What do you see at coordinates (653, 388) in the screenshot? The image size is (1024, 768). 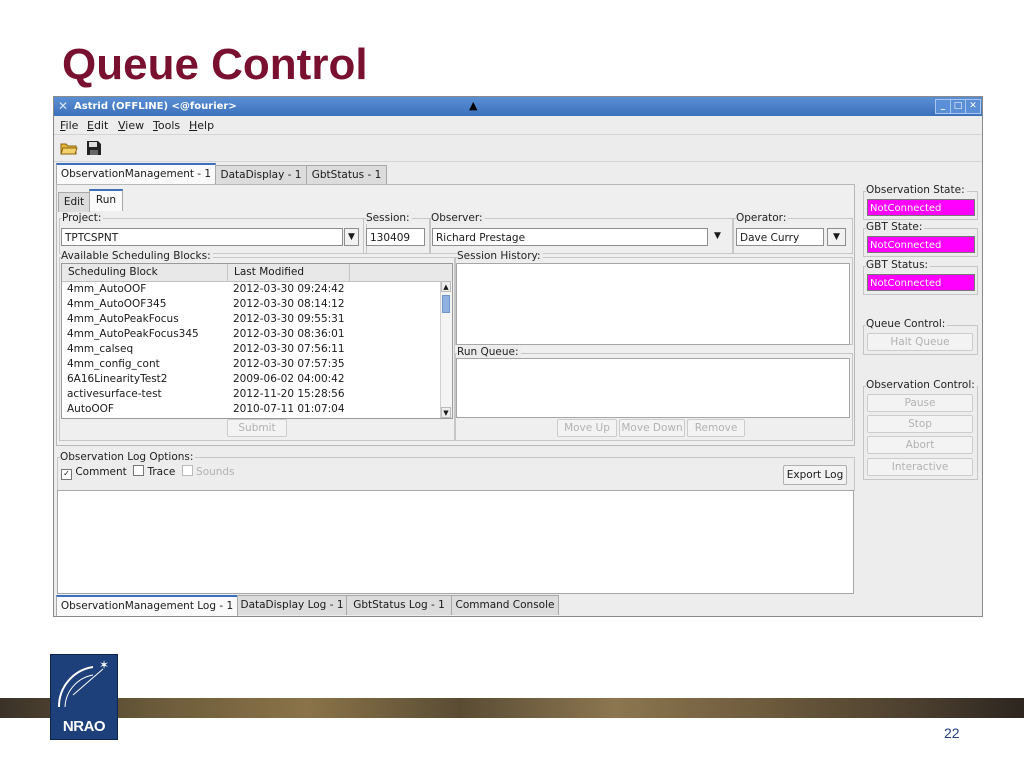 I see `run-queue-area` at bounding box center [653, 388].